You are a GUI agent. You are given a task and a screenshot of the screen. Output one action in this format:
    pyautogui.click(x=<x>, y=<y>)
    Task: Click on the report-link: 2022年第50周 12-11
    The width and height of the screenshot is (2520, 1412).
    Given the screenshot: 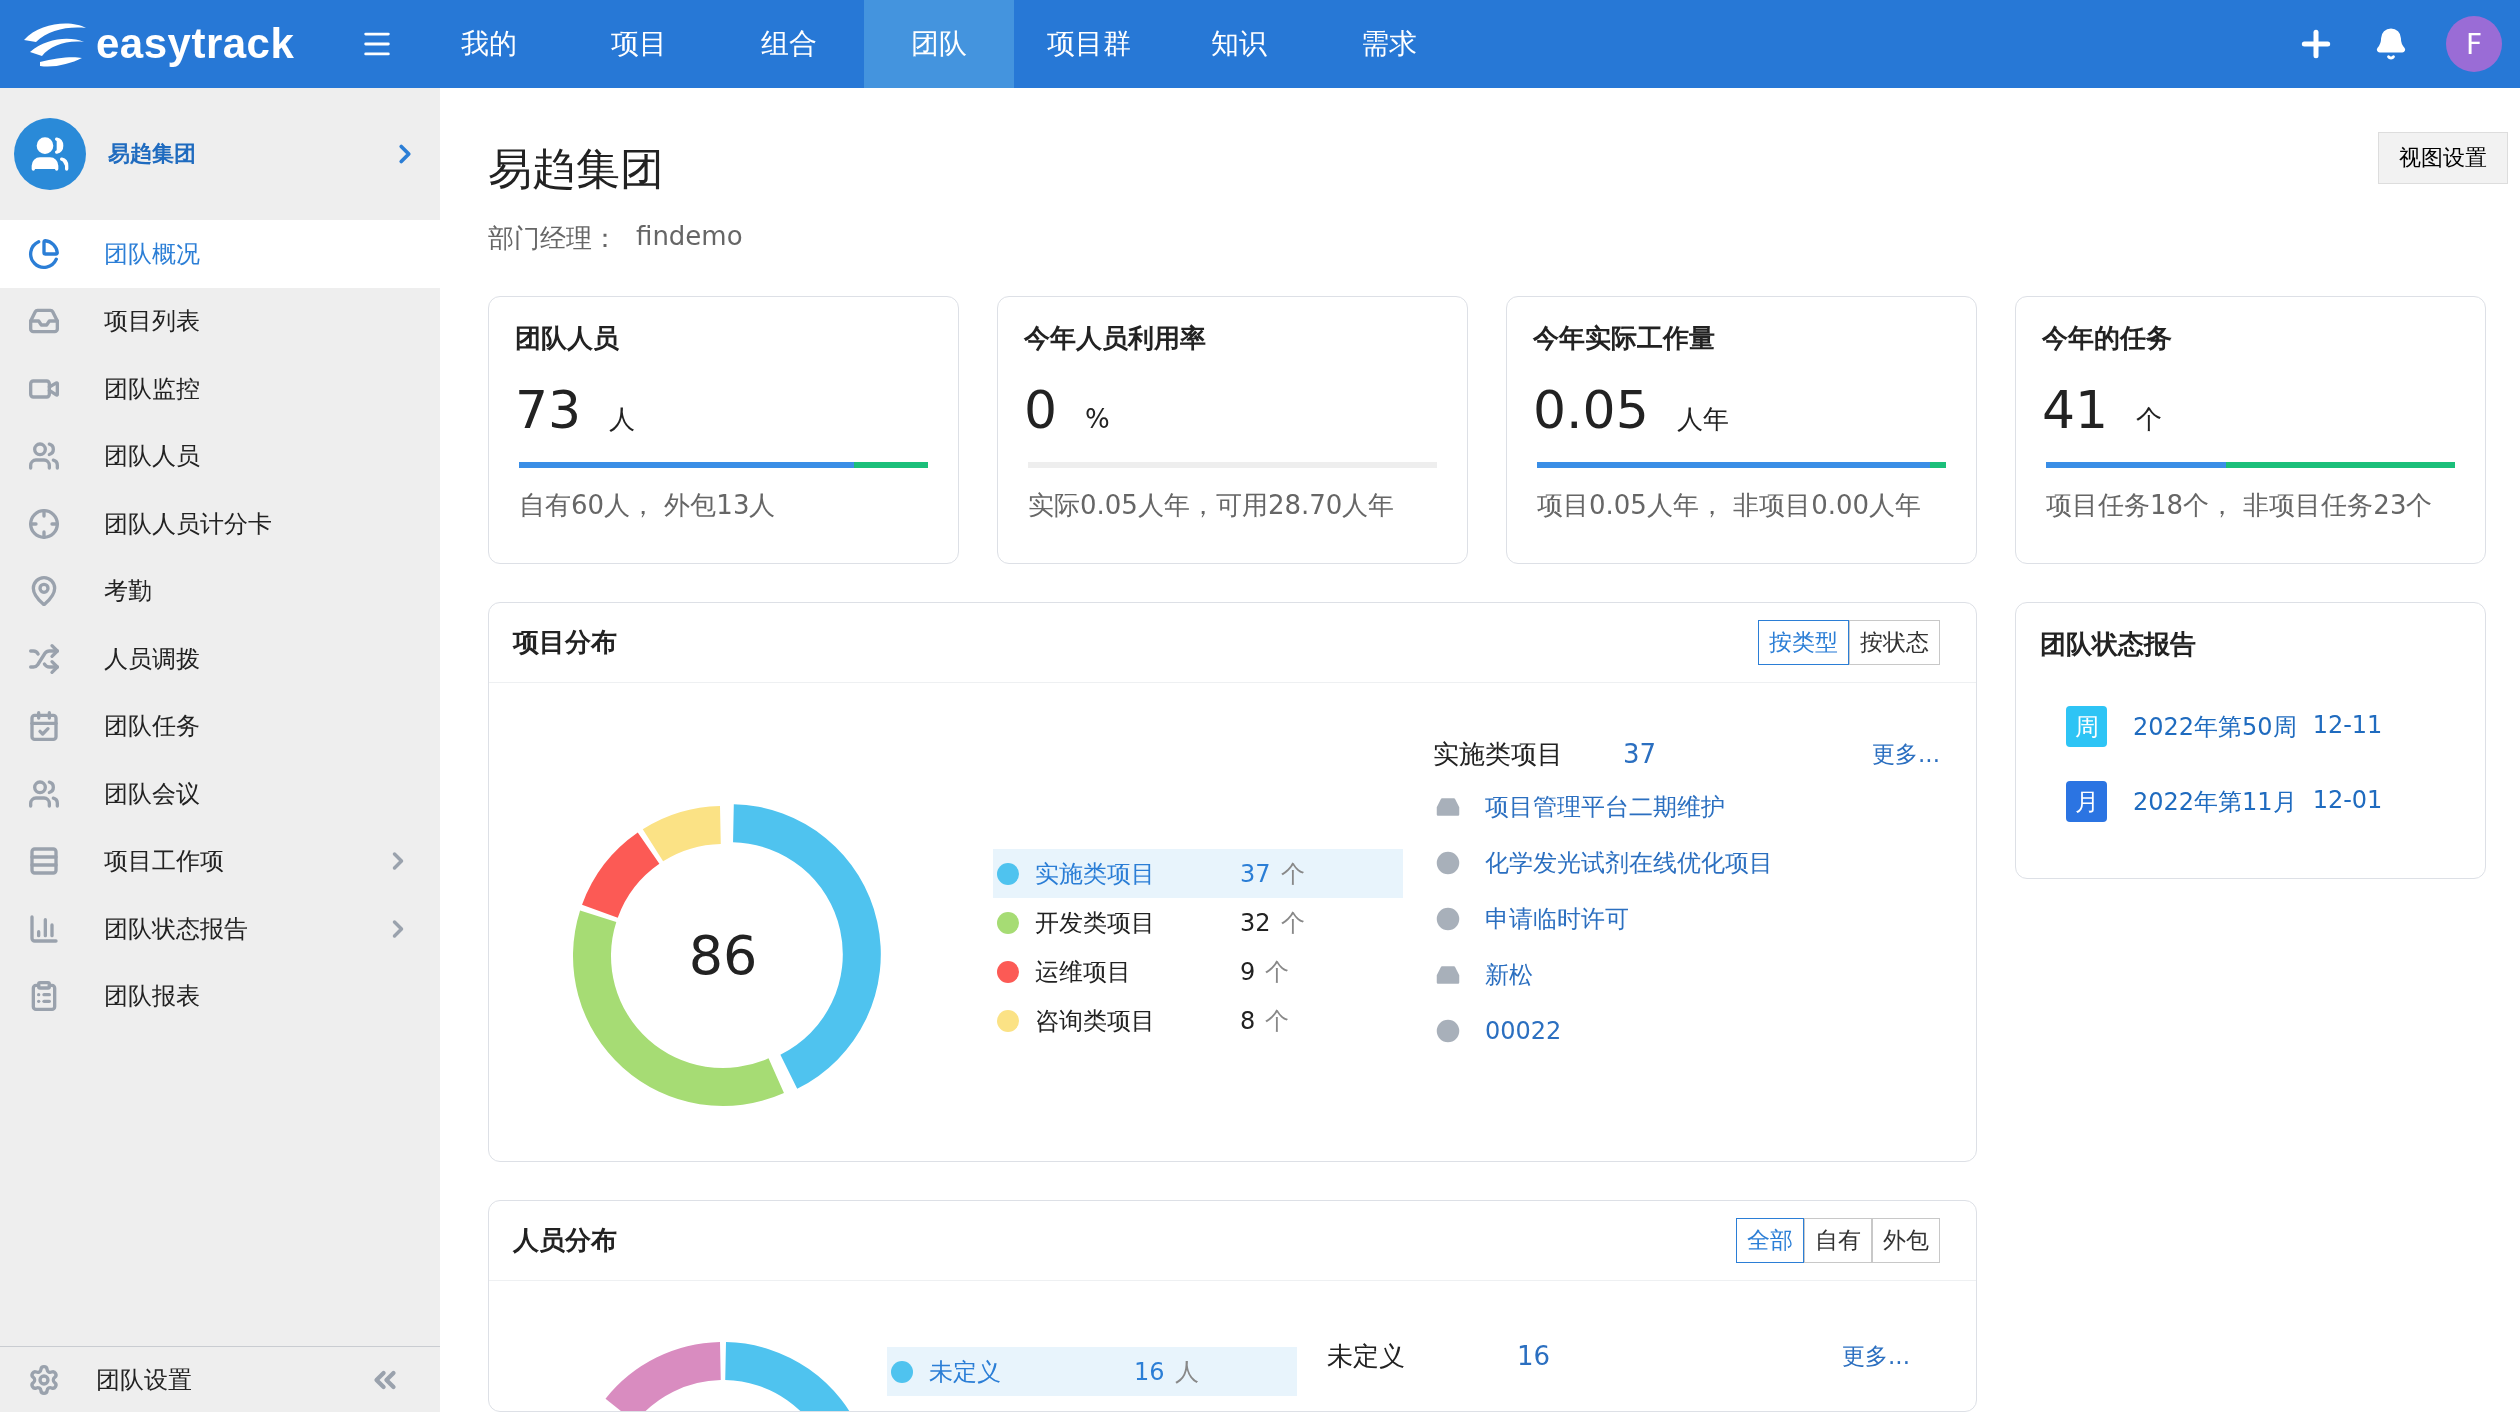 What is the action you would take?
    pyautogui.click(x=2258, y=726)
    